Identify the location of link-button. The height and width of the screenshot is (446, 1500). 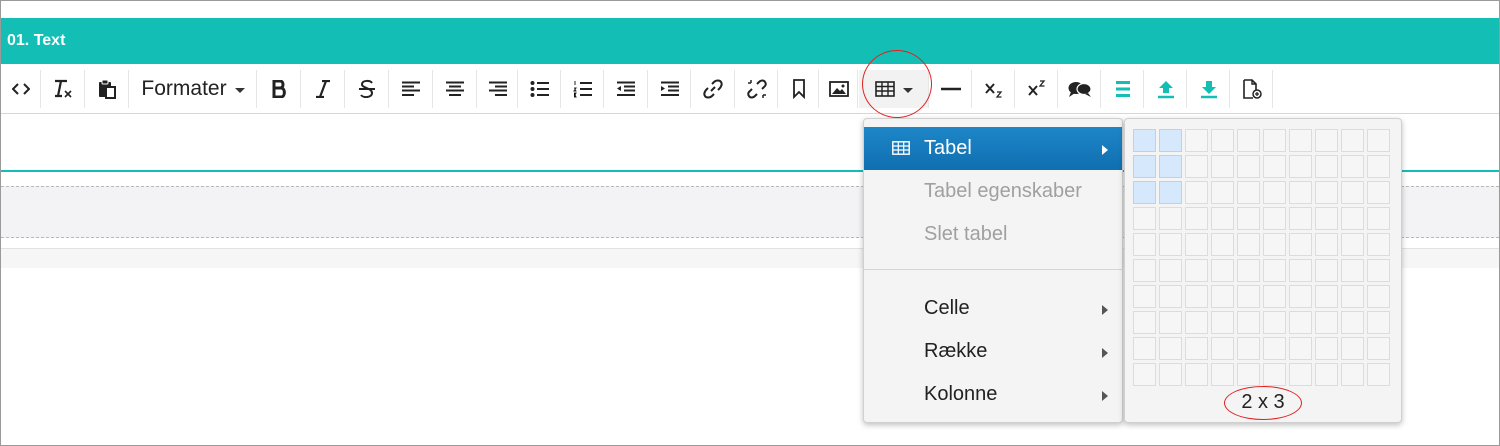
(713, 89).